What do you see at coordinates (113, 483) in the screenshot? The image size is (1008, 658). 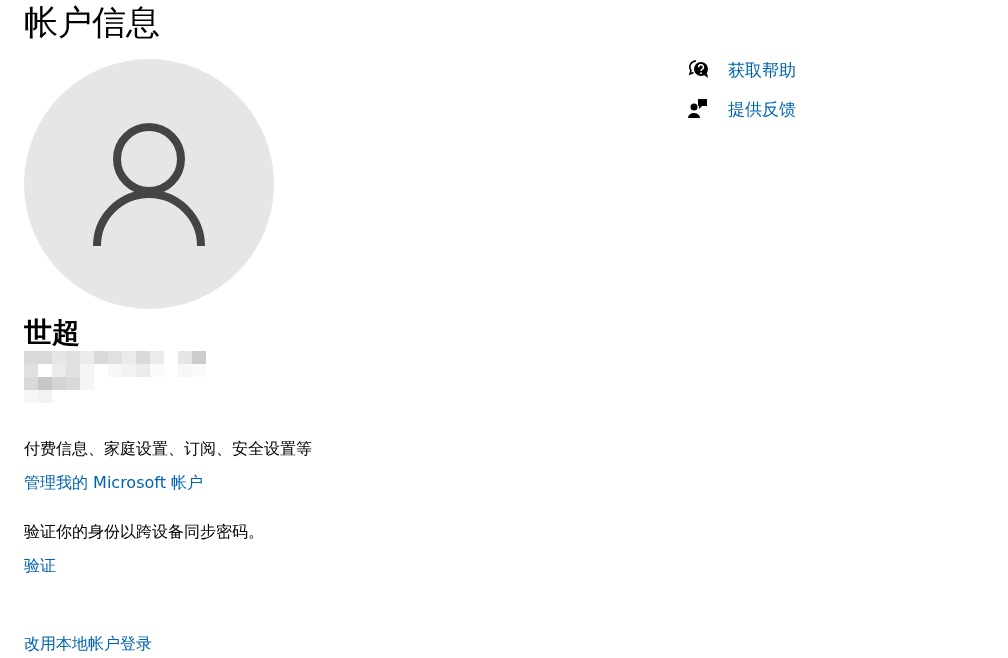 I see `section-link: 管理我的 Microsoft 帐户` at bounding box center [113, 483].